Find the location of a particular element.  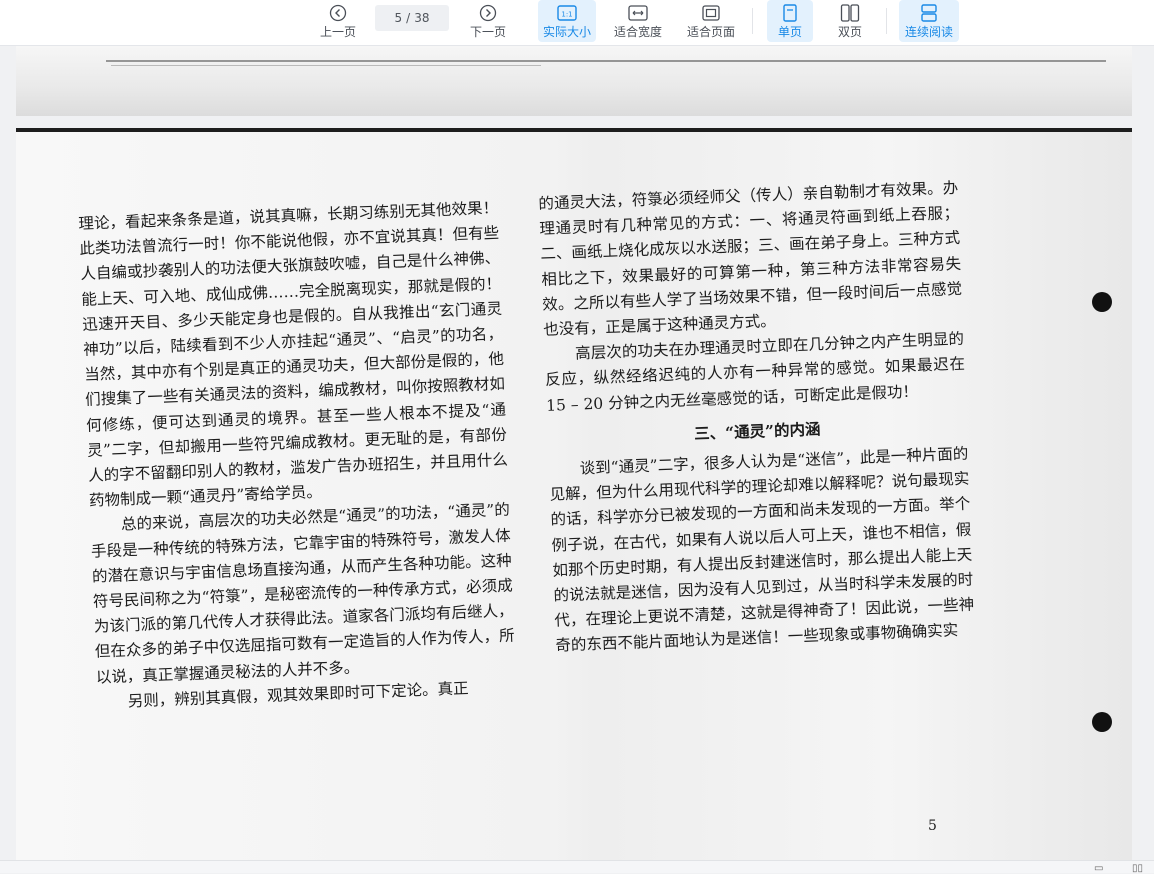

fit-width-label: 适合宽度 is located at coordinates (637, 32).